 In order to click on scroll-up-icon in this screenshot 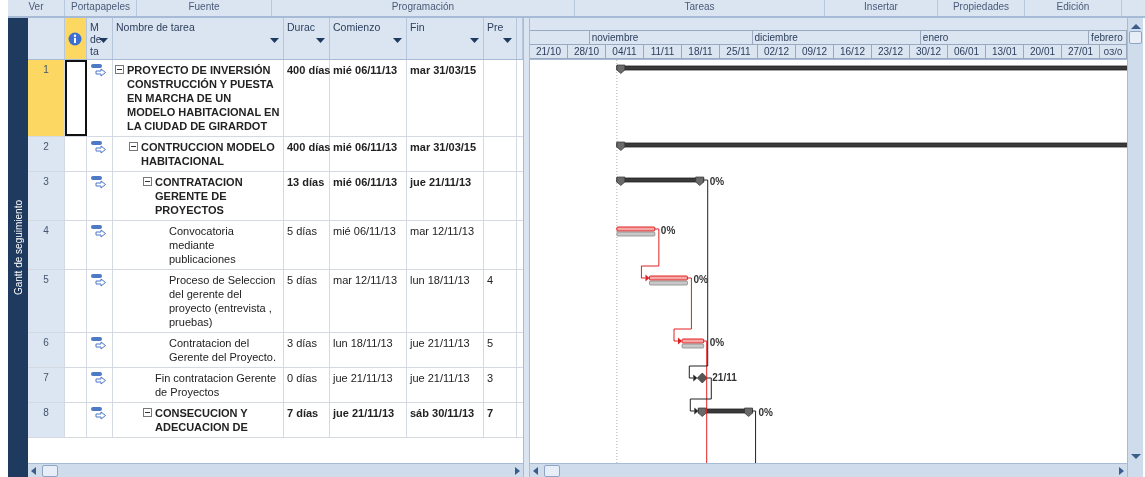, I will do `click(1135, 26)`.